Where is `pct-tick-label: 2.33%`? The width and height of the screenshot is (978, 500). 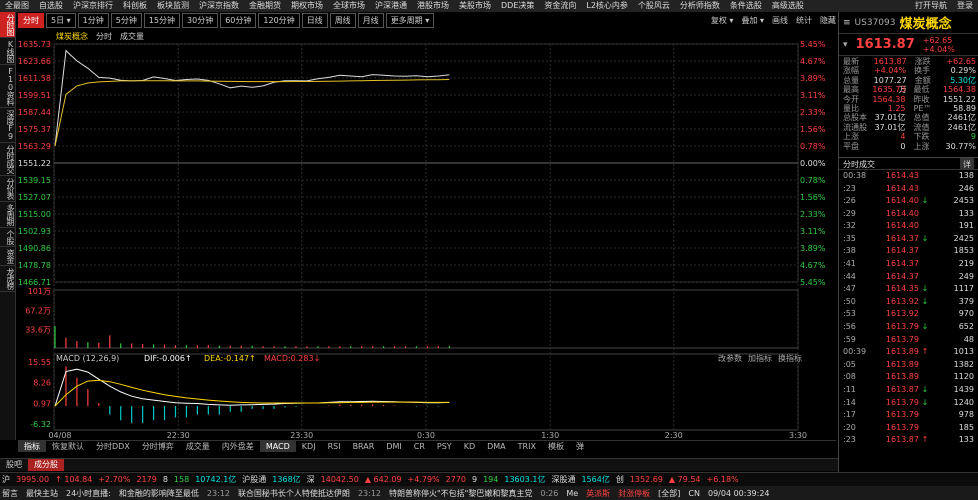 pct-tick-label: 2.33% is located at coordinates (813, 214).